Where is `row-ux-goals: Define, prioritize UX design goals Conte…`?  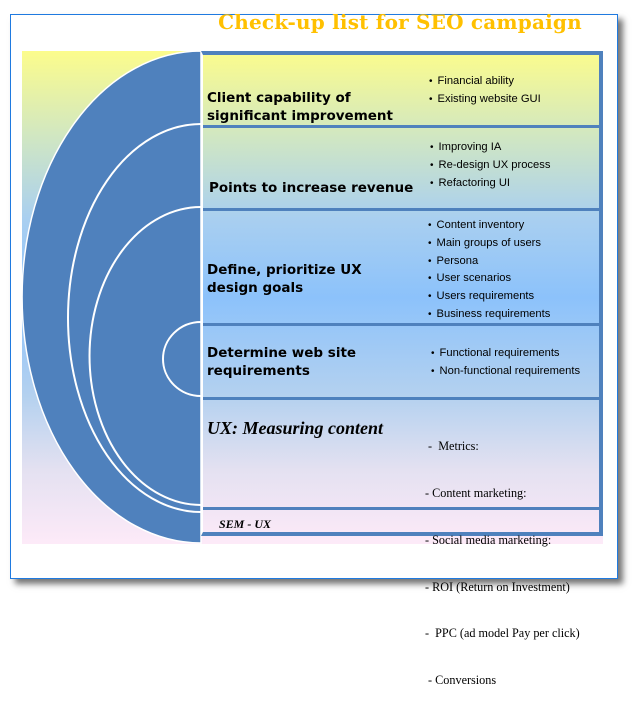 row-ux-goals: Define, prioritize UX design goals Conte… is located at coordinates (401, 268).